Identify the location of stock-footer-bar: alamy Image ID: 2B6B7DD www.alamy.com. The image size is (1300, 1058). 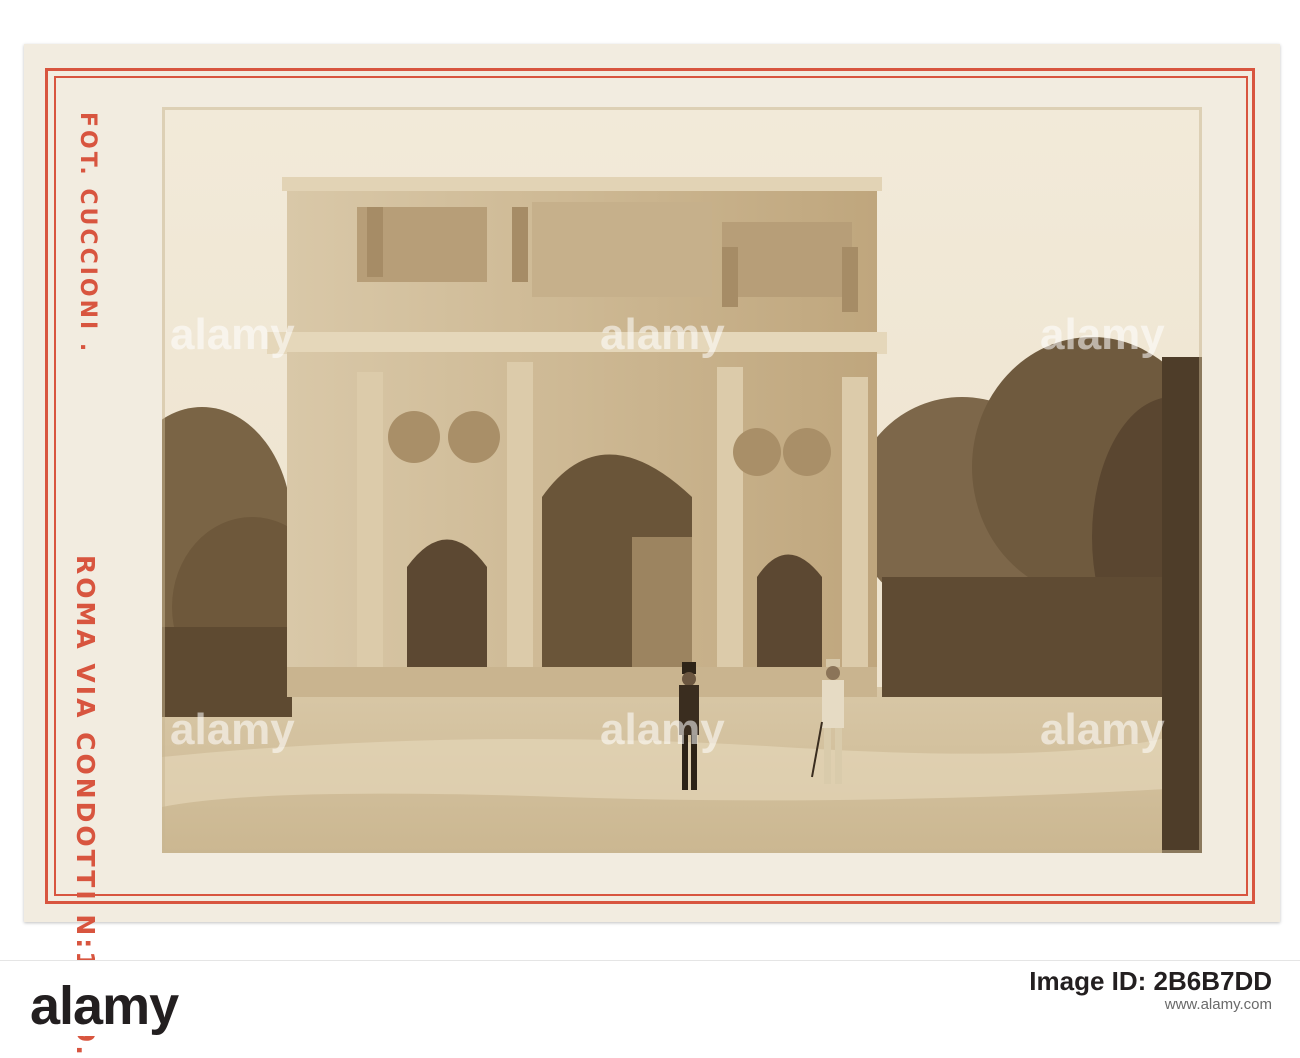
(650, 998).